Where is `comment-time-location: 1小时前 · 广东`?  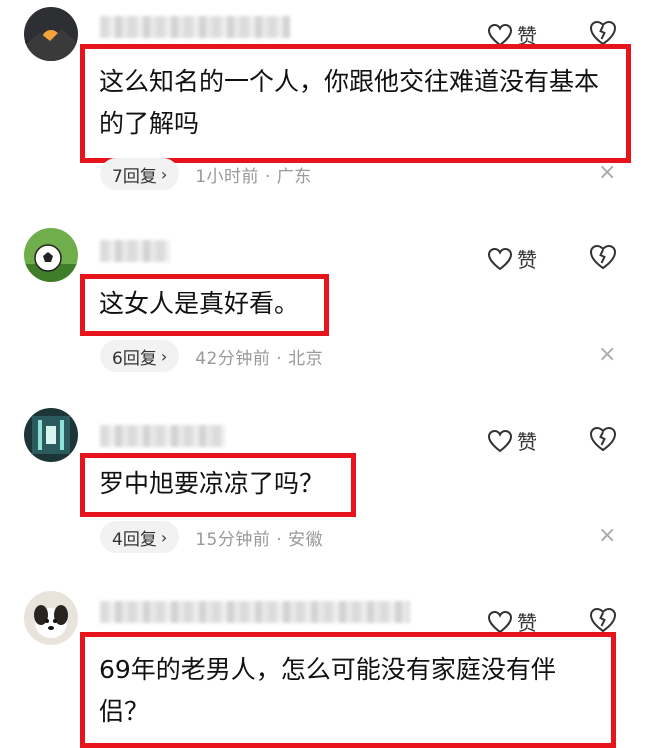 comment-time-location: 1小时前 · 广东 is located at coordinates (253, 174).